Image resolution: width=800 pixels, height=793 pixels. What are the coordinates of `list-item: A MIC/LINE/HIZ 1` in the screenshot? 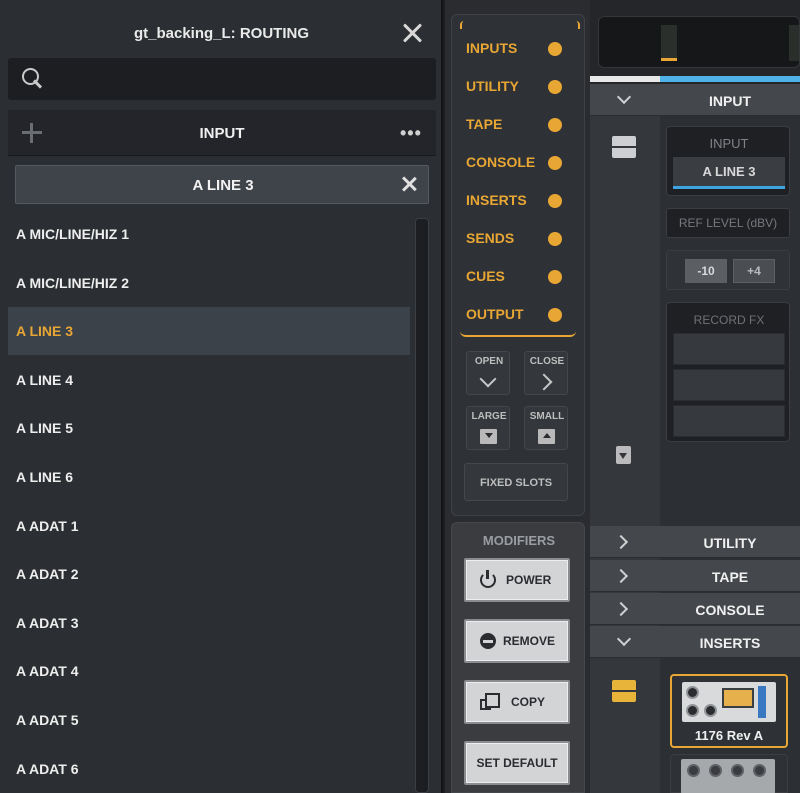 It's located at (209, 234).